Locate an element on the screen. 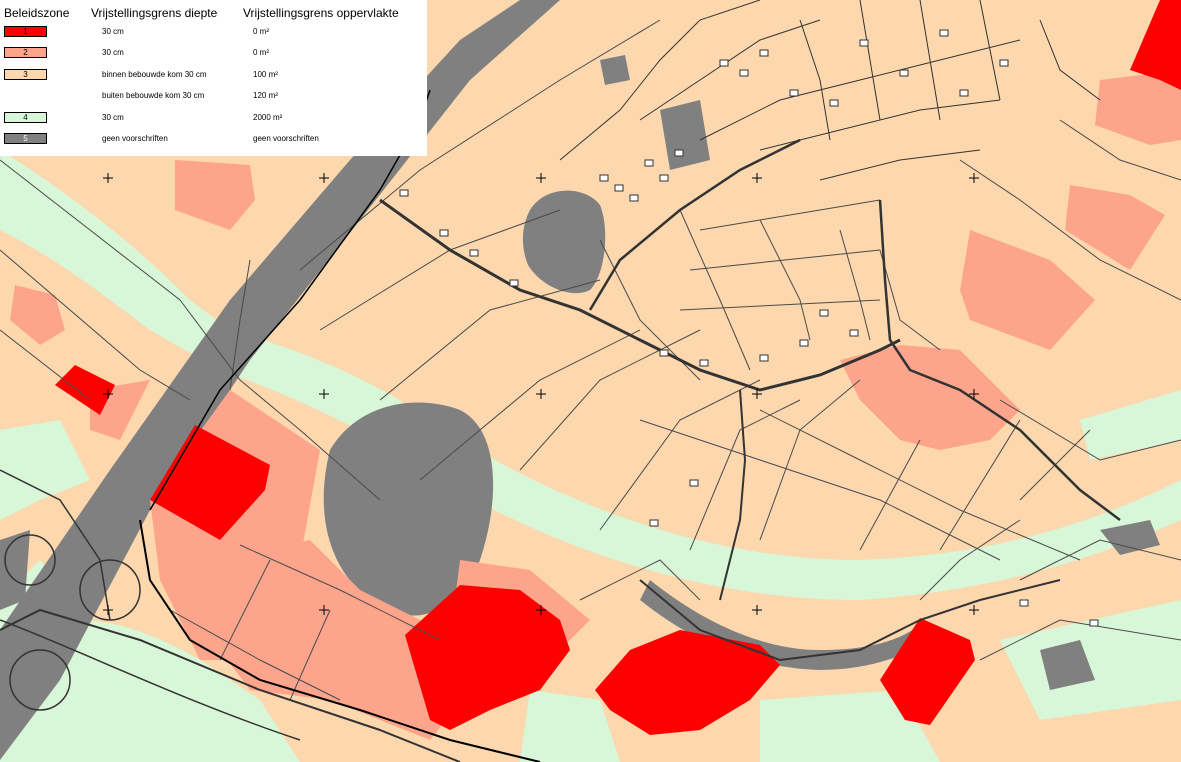  legend-area-zone-5: geen voorschriften is located at coordinates (286, 138).